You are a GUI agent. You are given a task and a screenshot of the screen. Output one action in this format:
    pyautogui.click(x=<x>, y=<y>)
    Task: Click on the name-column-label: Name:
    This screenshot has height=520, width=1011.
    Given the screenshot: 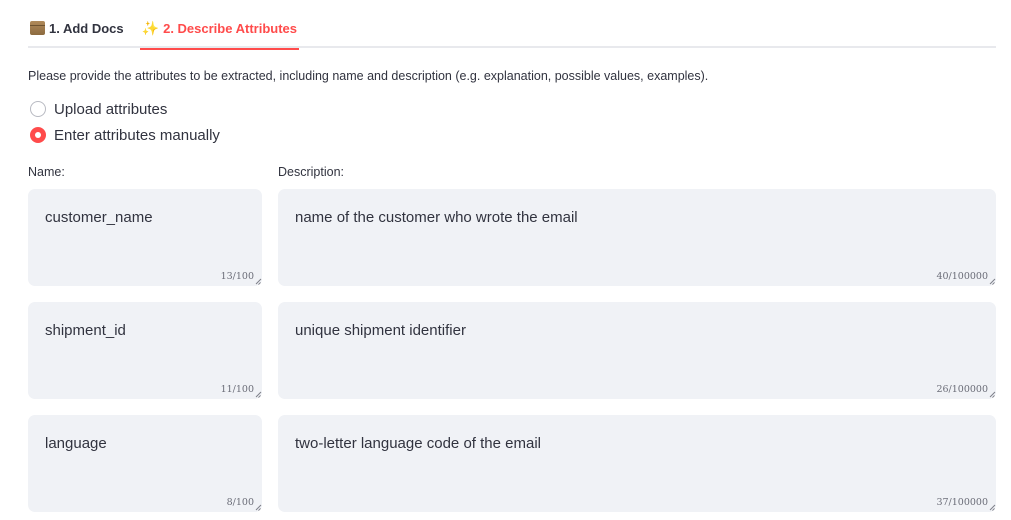 What is the action you would take?
    pyautogui.click(x=46, y=172)
    